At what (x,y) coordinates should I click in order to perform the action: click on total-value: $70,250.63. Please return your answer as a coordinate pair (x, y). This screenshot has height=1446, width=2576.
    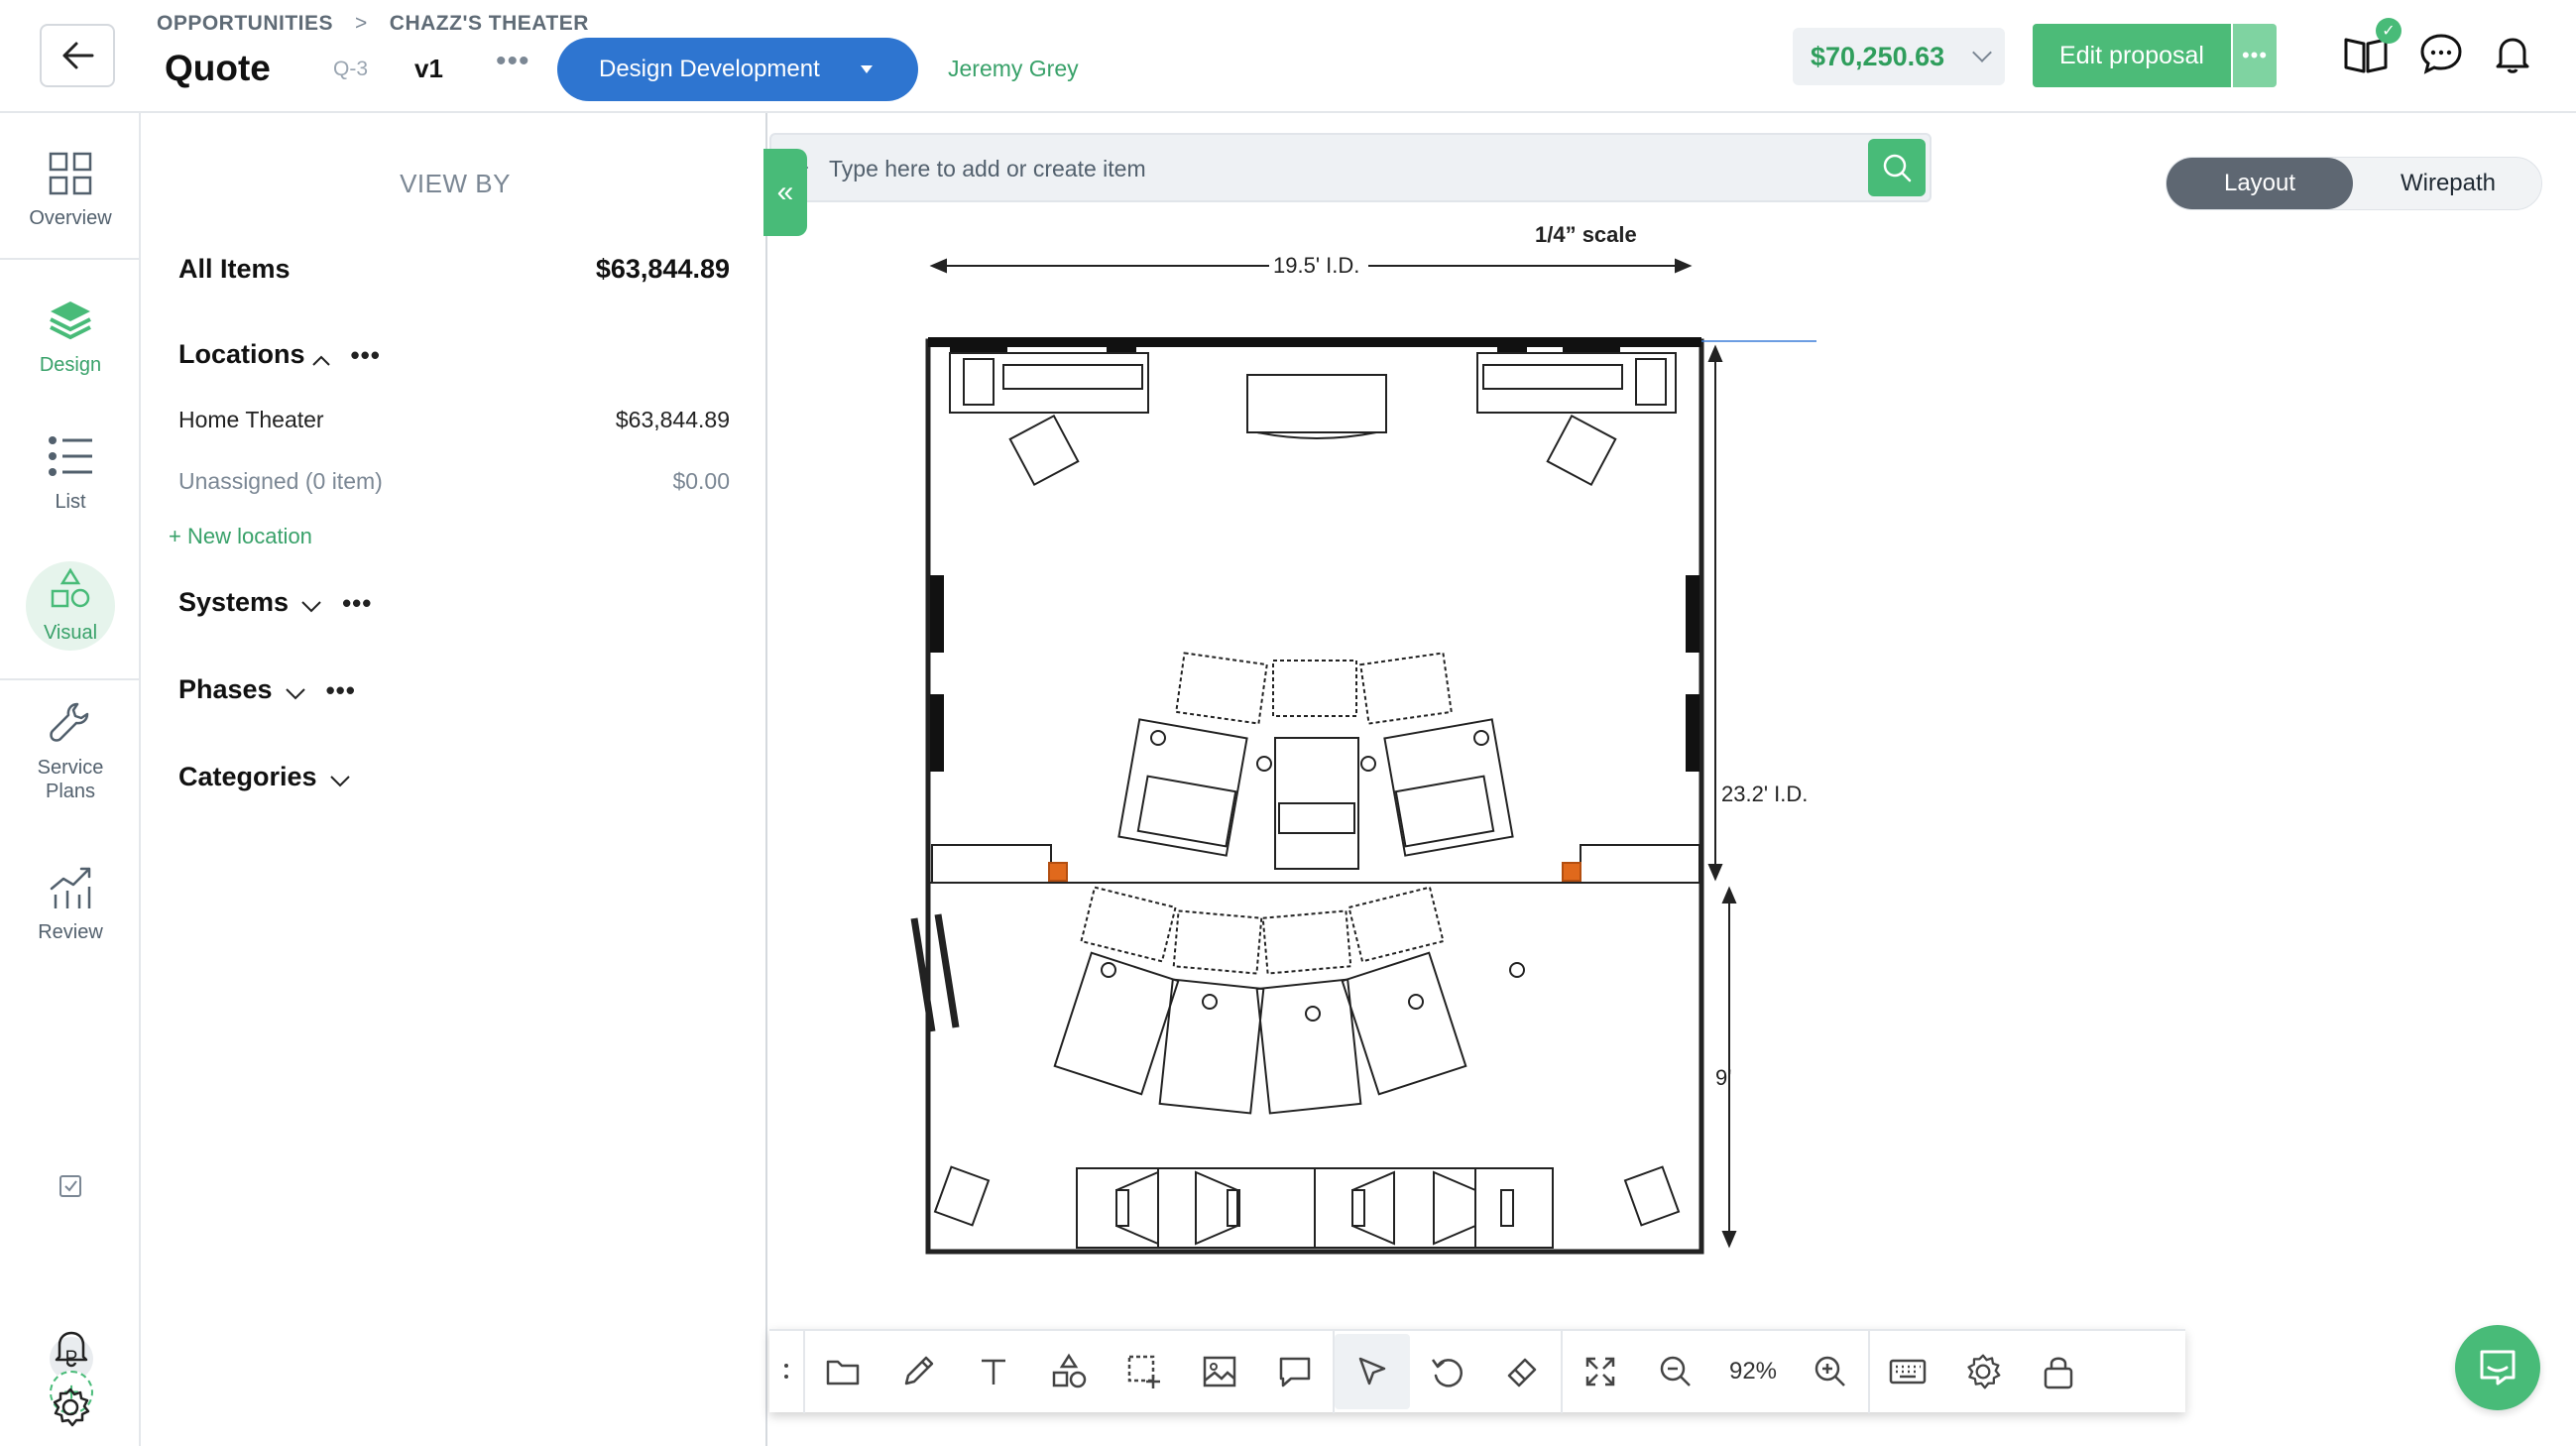
    Looking at the image, I should click on (1878, 56).